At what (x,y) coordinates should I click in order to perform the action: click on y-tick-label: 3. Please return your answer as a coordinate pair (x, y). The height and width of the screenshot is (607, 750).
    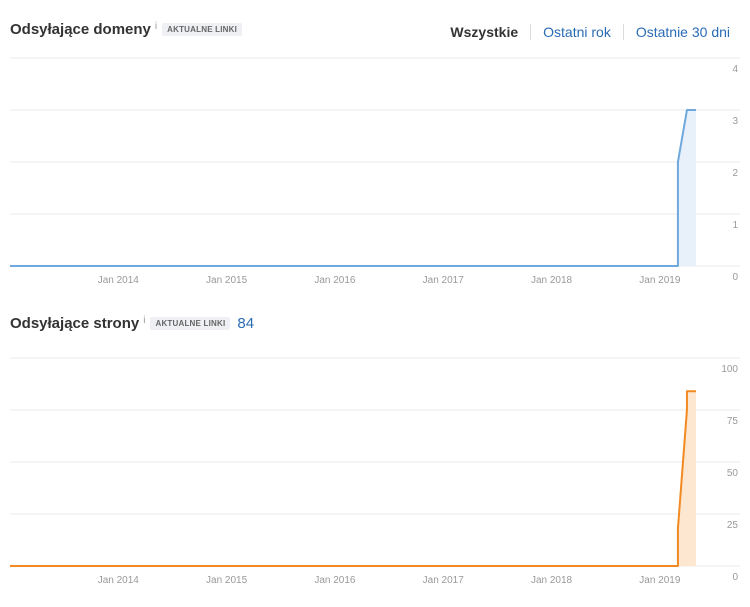
    Looking at the image, I should click on (735, 121).